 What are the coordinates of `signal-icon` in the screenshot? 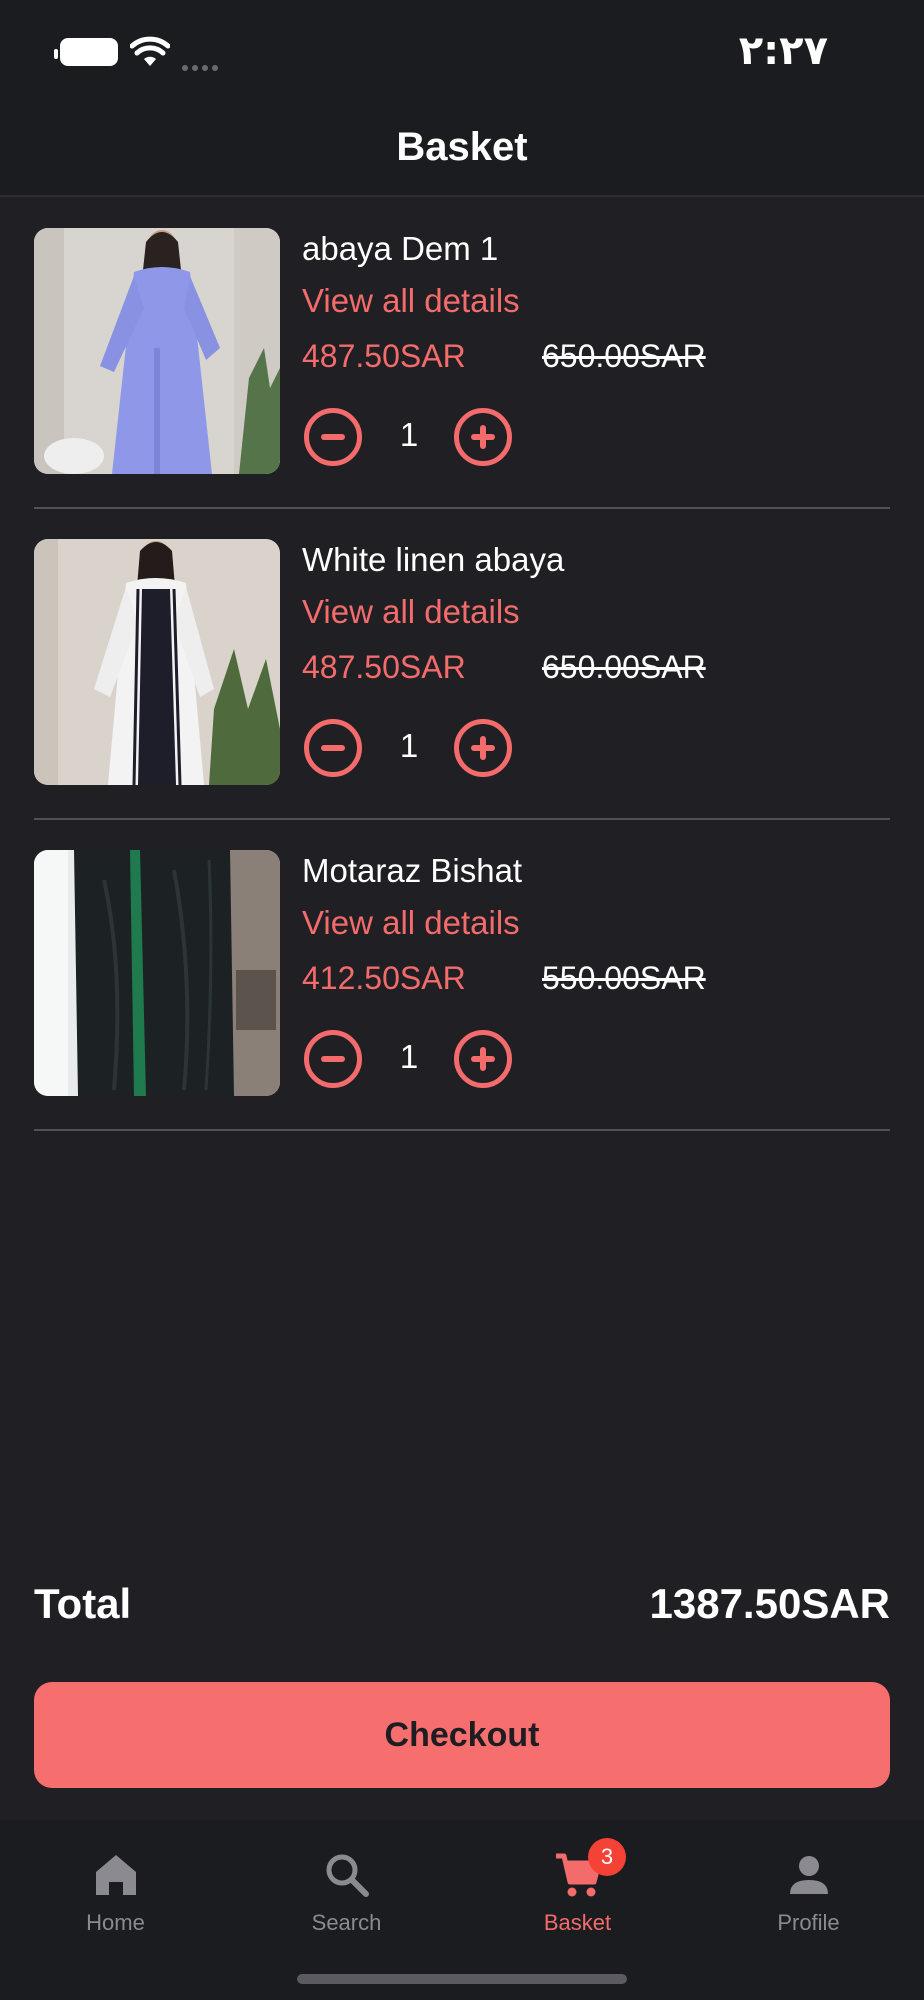 It's located at (204, 64).